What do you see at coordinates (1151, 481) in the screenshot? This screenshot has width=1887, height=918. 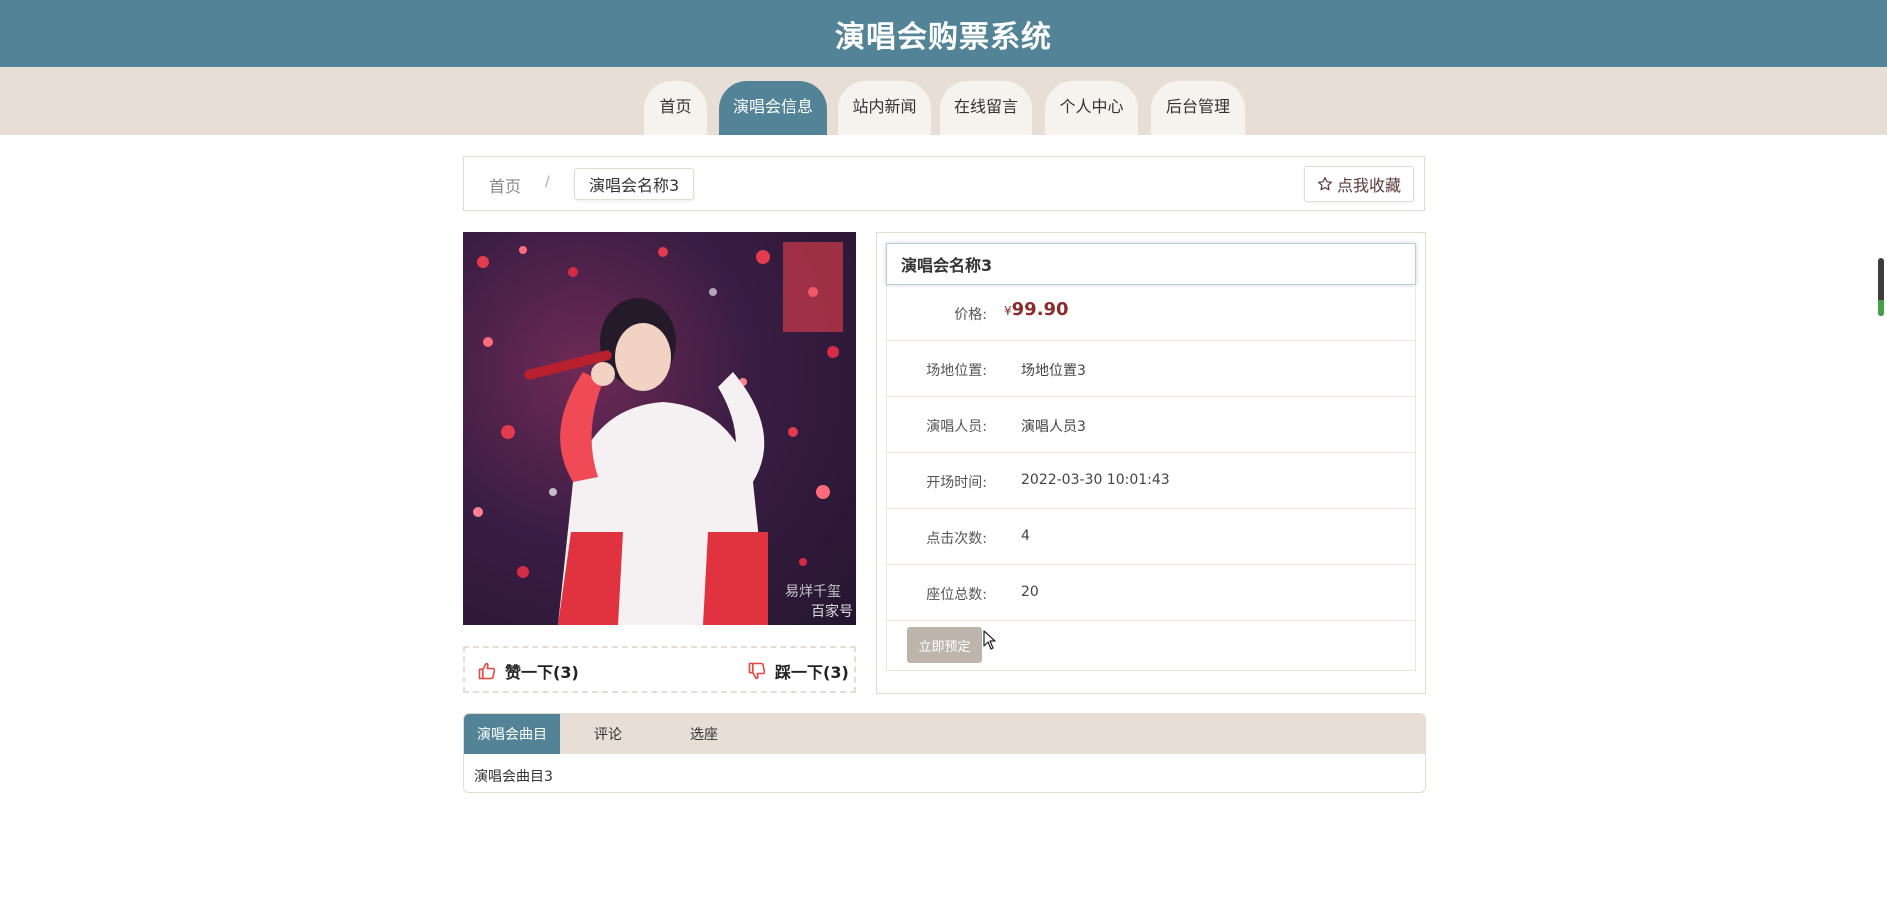 I see `detail-row-start-time: 开场时间: 2022-03-30 10:01:43` at bounding box center [1151, 481].